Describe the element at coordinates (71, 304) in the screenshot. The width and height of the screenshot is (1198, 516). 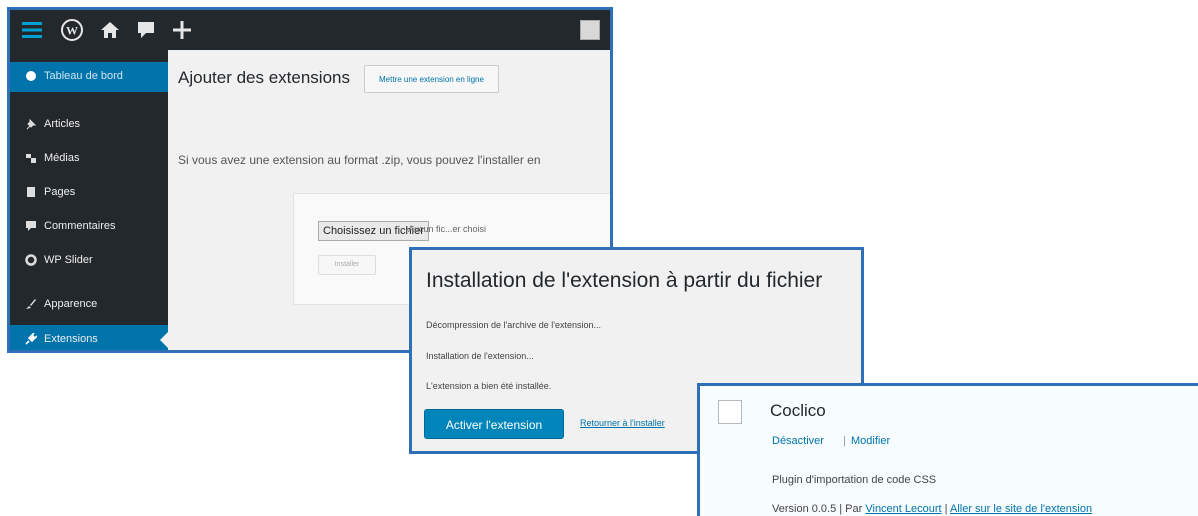
I see `sidebar-item-label: Apparence` at that location.